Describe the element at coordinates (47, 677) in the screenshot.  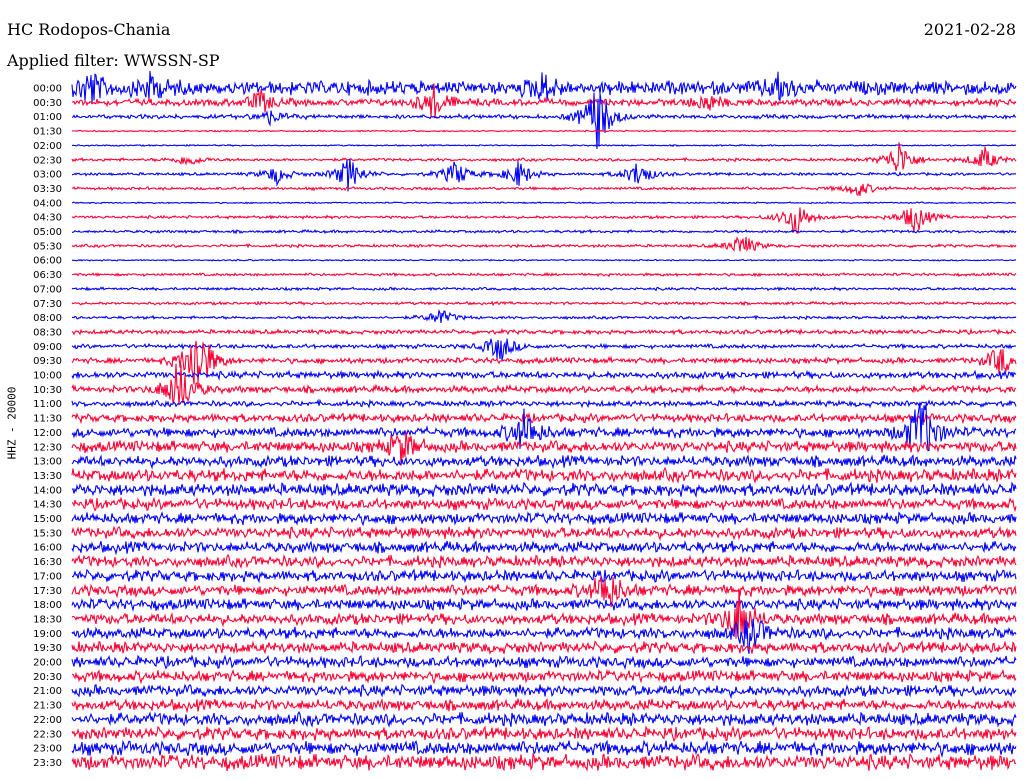
I see `row-time-label: 20:30` at that location.